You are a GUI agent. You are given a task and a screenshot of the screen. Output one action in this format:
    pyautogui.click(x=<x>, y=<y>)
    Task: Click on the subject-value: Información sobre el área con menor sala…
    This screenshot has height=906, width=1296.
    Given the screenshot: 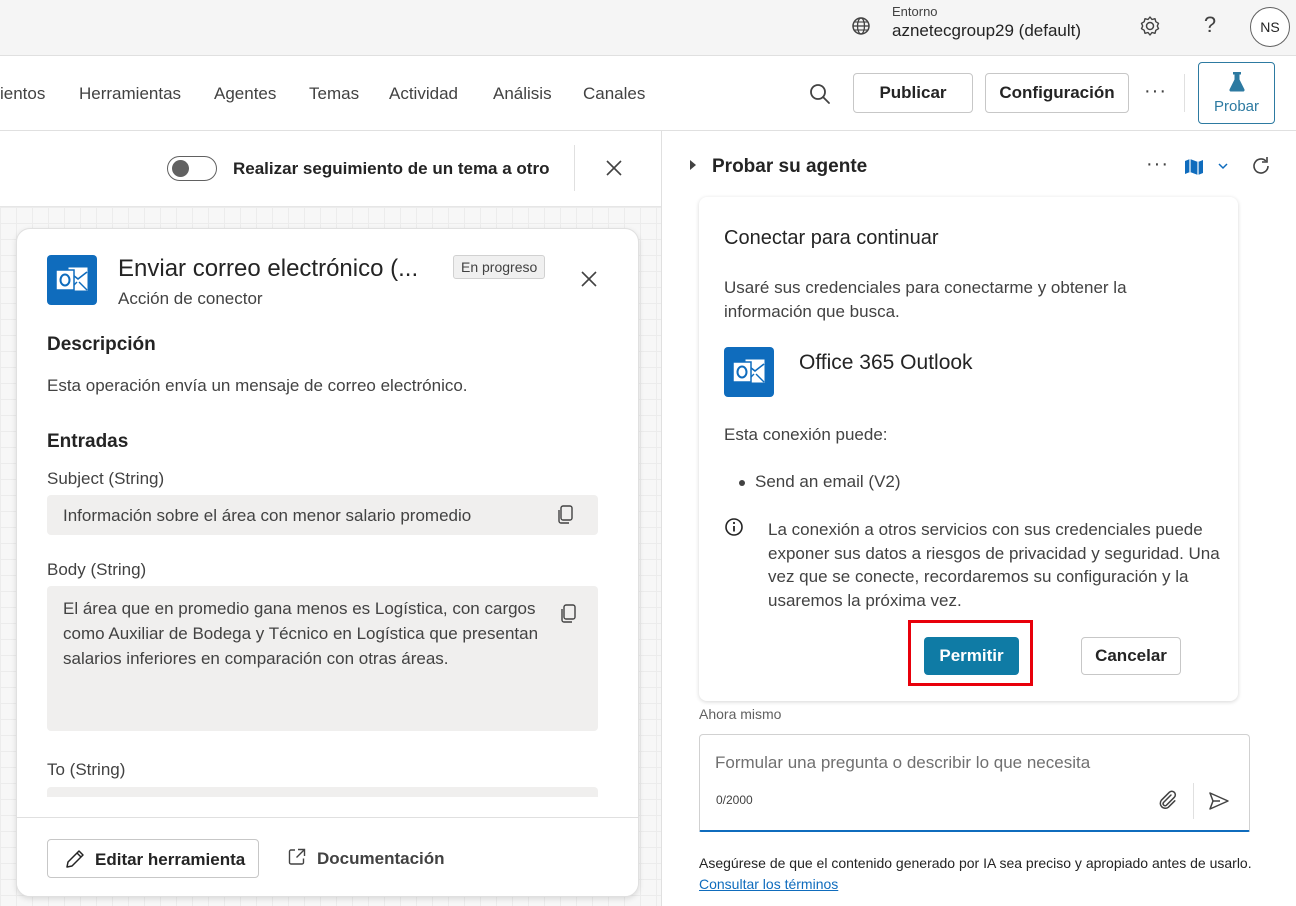 What is the action you would take?
    pyautogui.click(x=267, y=515)
    